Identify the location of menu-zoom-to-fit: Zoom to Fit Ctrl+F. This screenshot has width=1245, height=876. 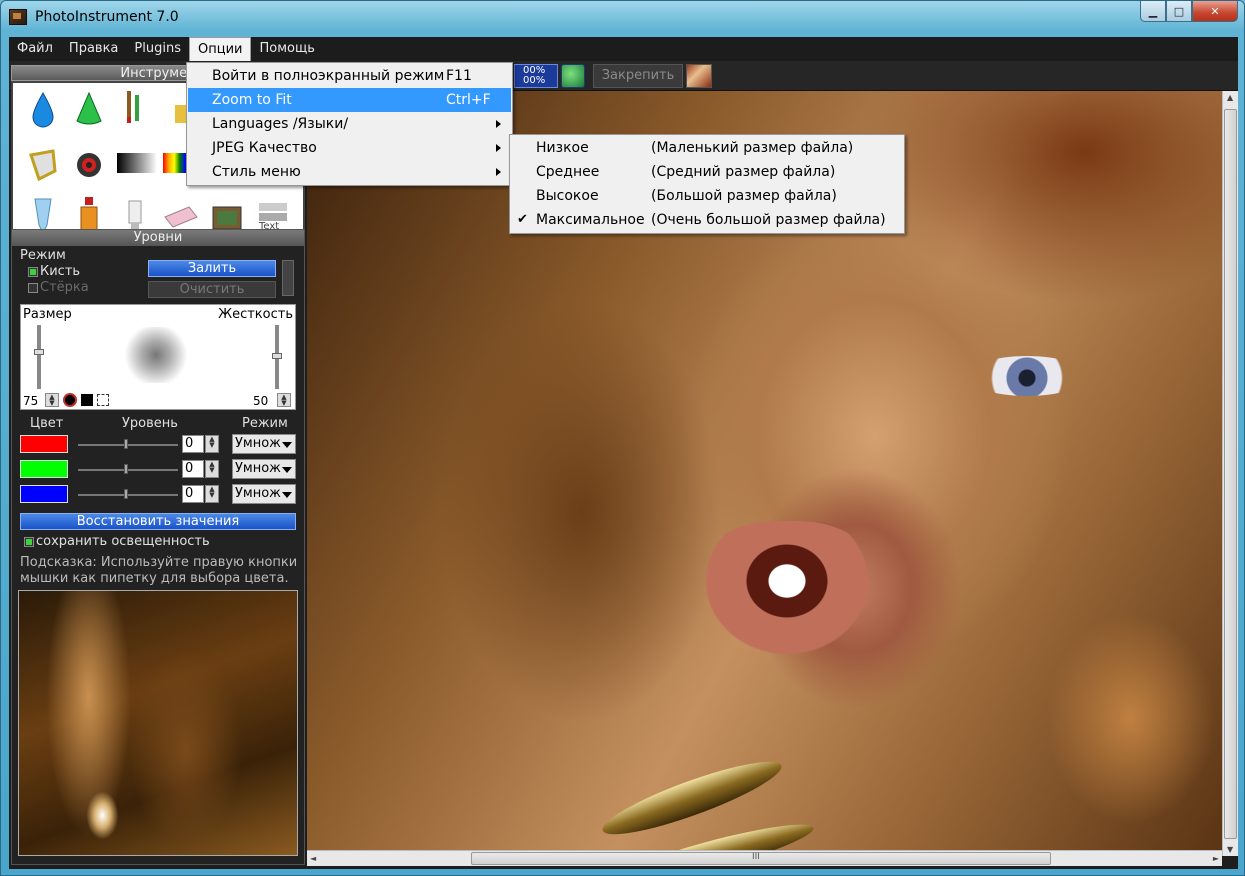
(349, 100).